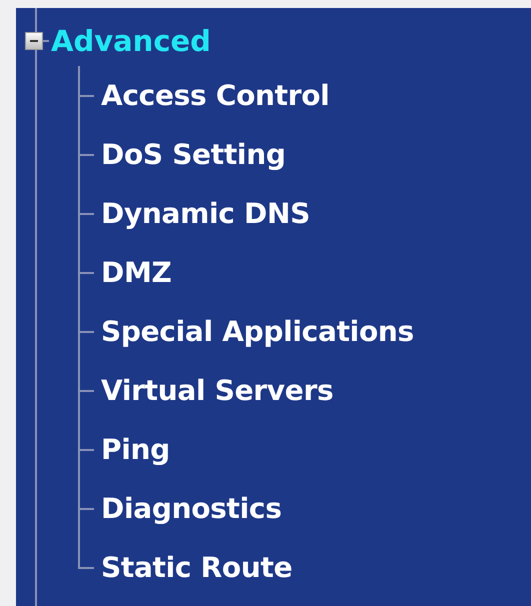 This screenshot has height=606, width=531. I want to click on tree-item: DoS Setting, so click(193, 154).